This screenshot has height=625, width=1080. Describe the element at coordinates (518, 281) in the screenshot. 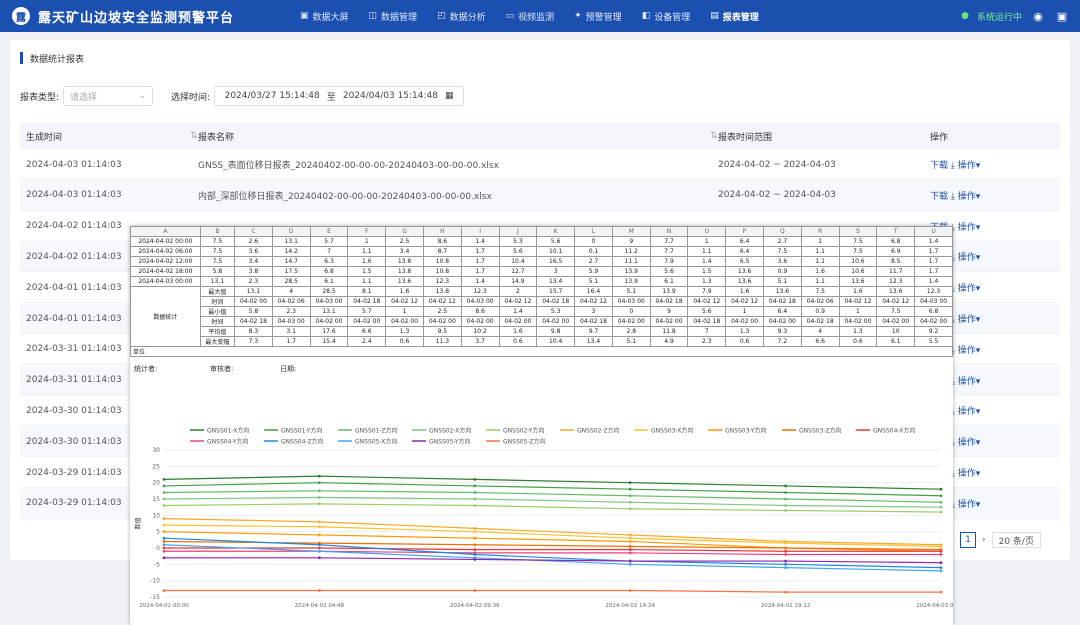

I see `sheet-cell: 14.9` at that location.